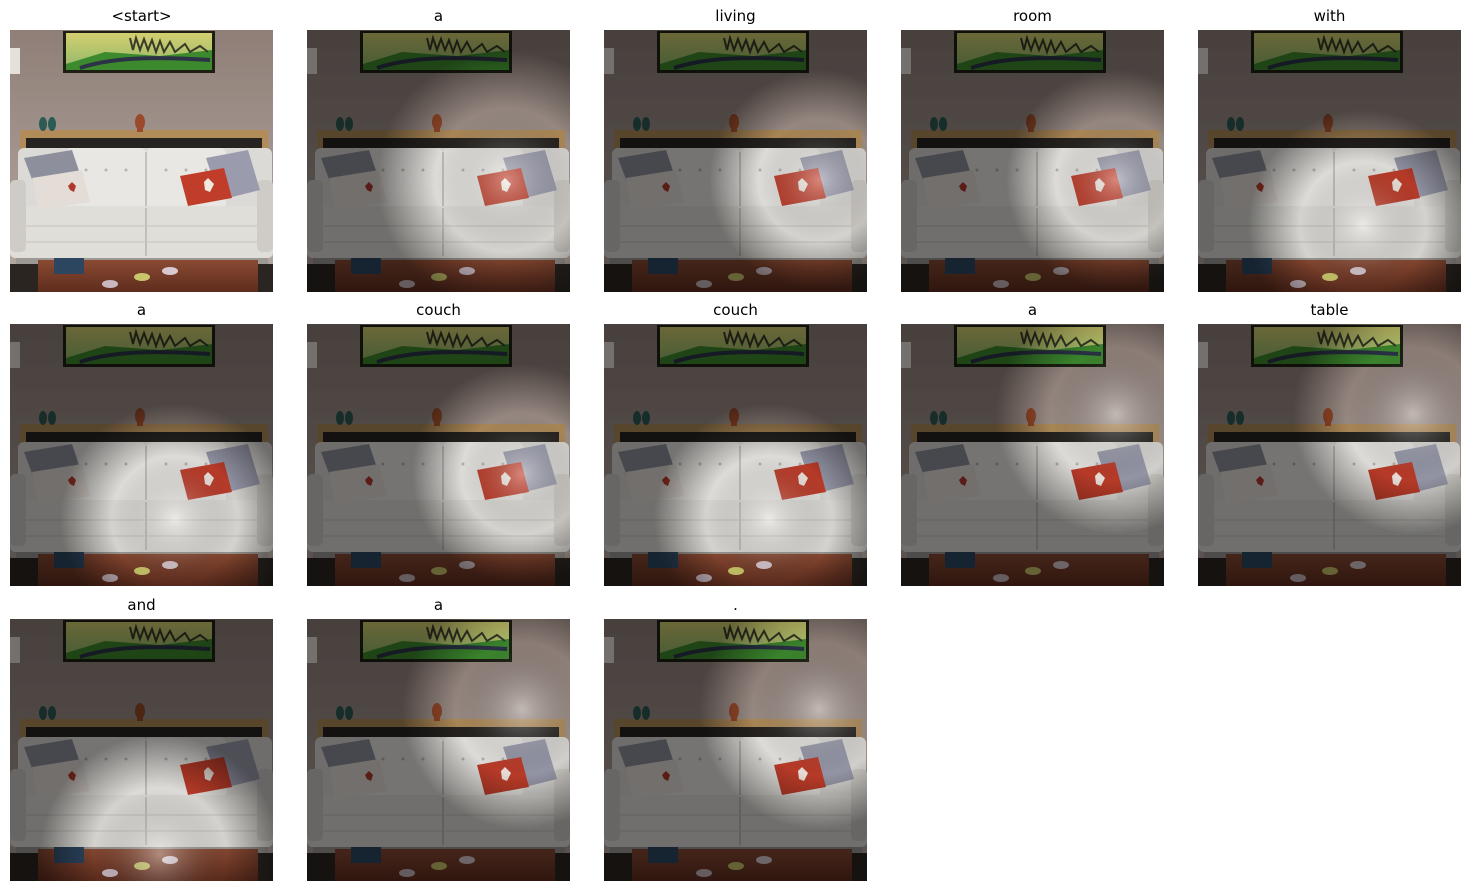 This screenshot has width=1470, height=891. I want to click on panel-5: with, so click(1329, 146).